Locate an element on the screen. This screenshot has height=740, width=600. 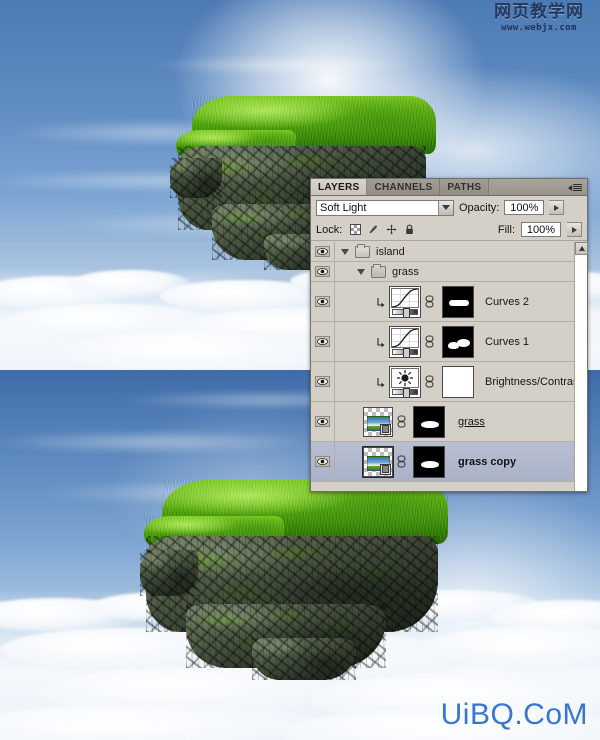
panel-menu-triangle-icon is located at coordinates (570, 187).